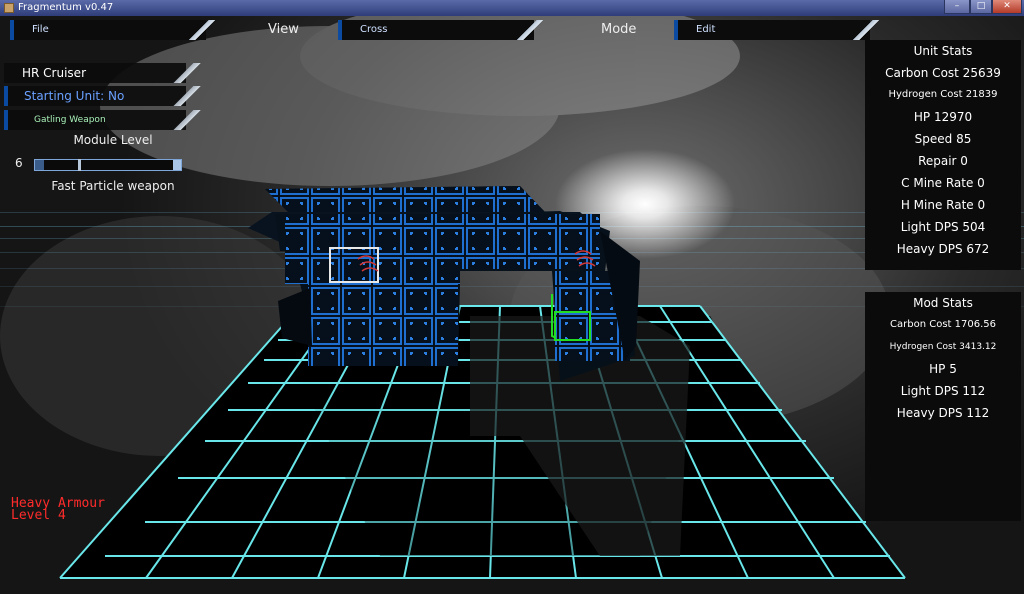 Image resolution: width=1024 pixels, height=594 pixels. What do you see at coordinates (619, 29) in the screenshot?
I see `mode-caption: Mode` at bounding box center [619, 29].